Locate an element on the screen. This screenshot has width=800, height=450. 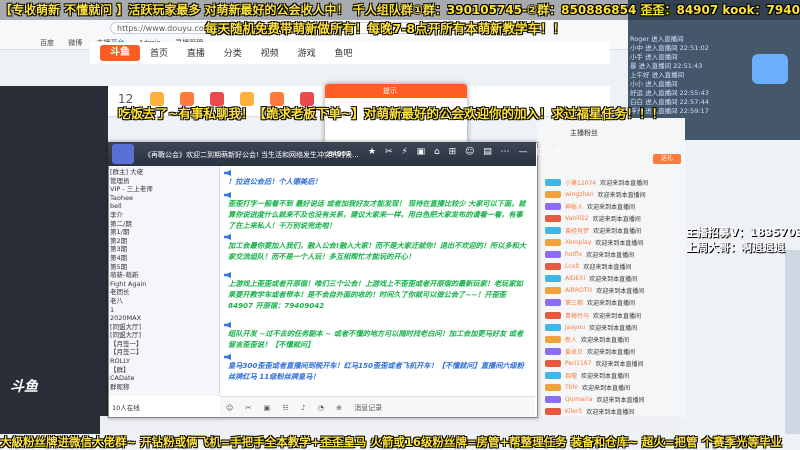
member-item: 第2期 is located at coordinates (162, 241).